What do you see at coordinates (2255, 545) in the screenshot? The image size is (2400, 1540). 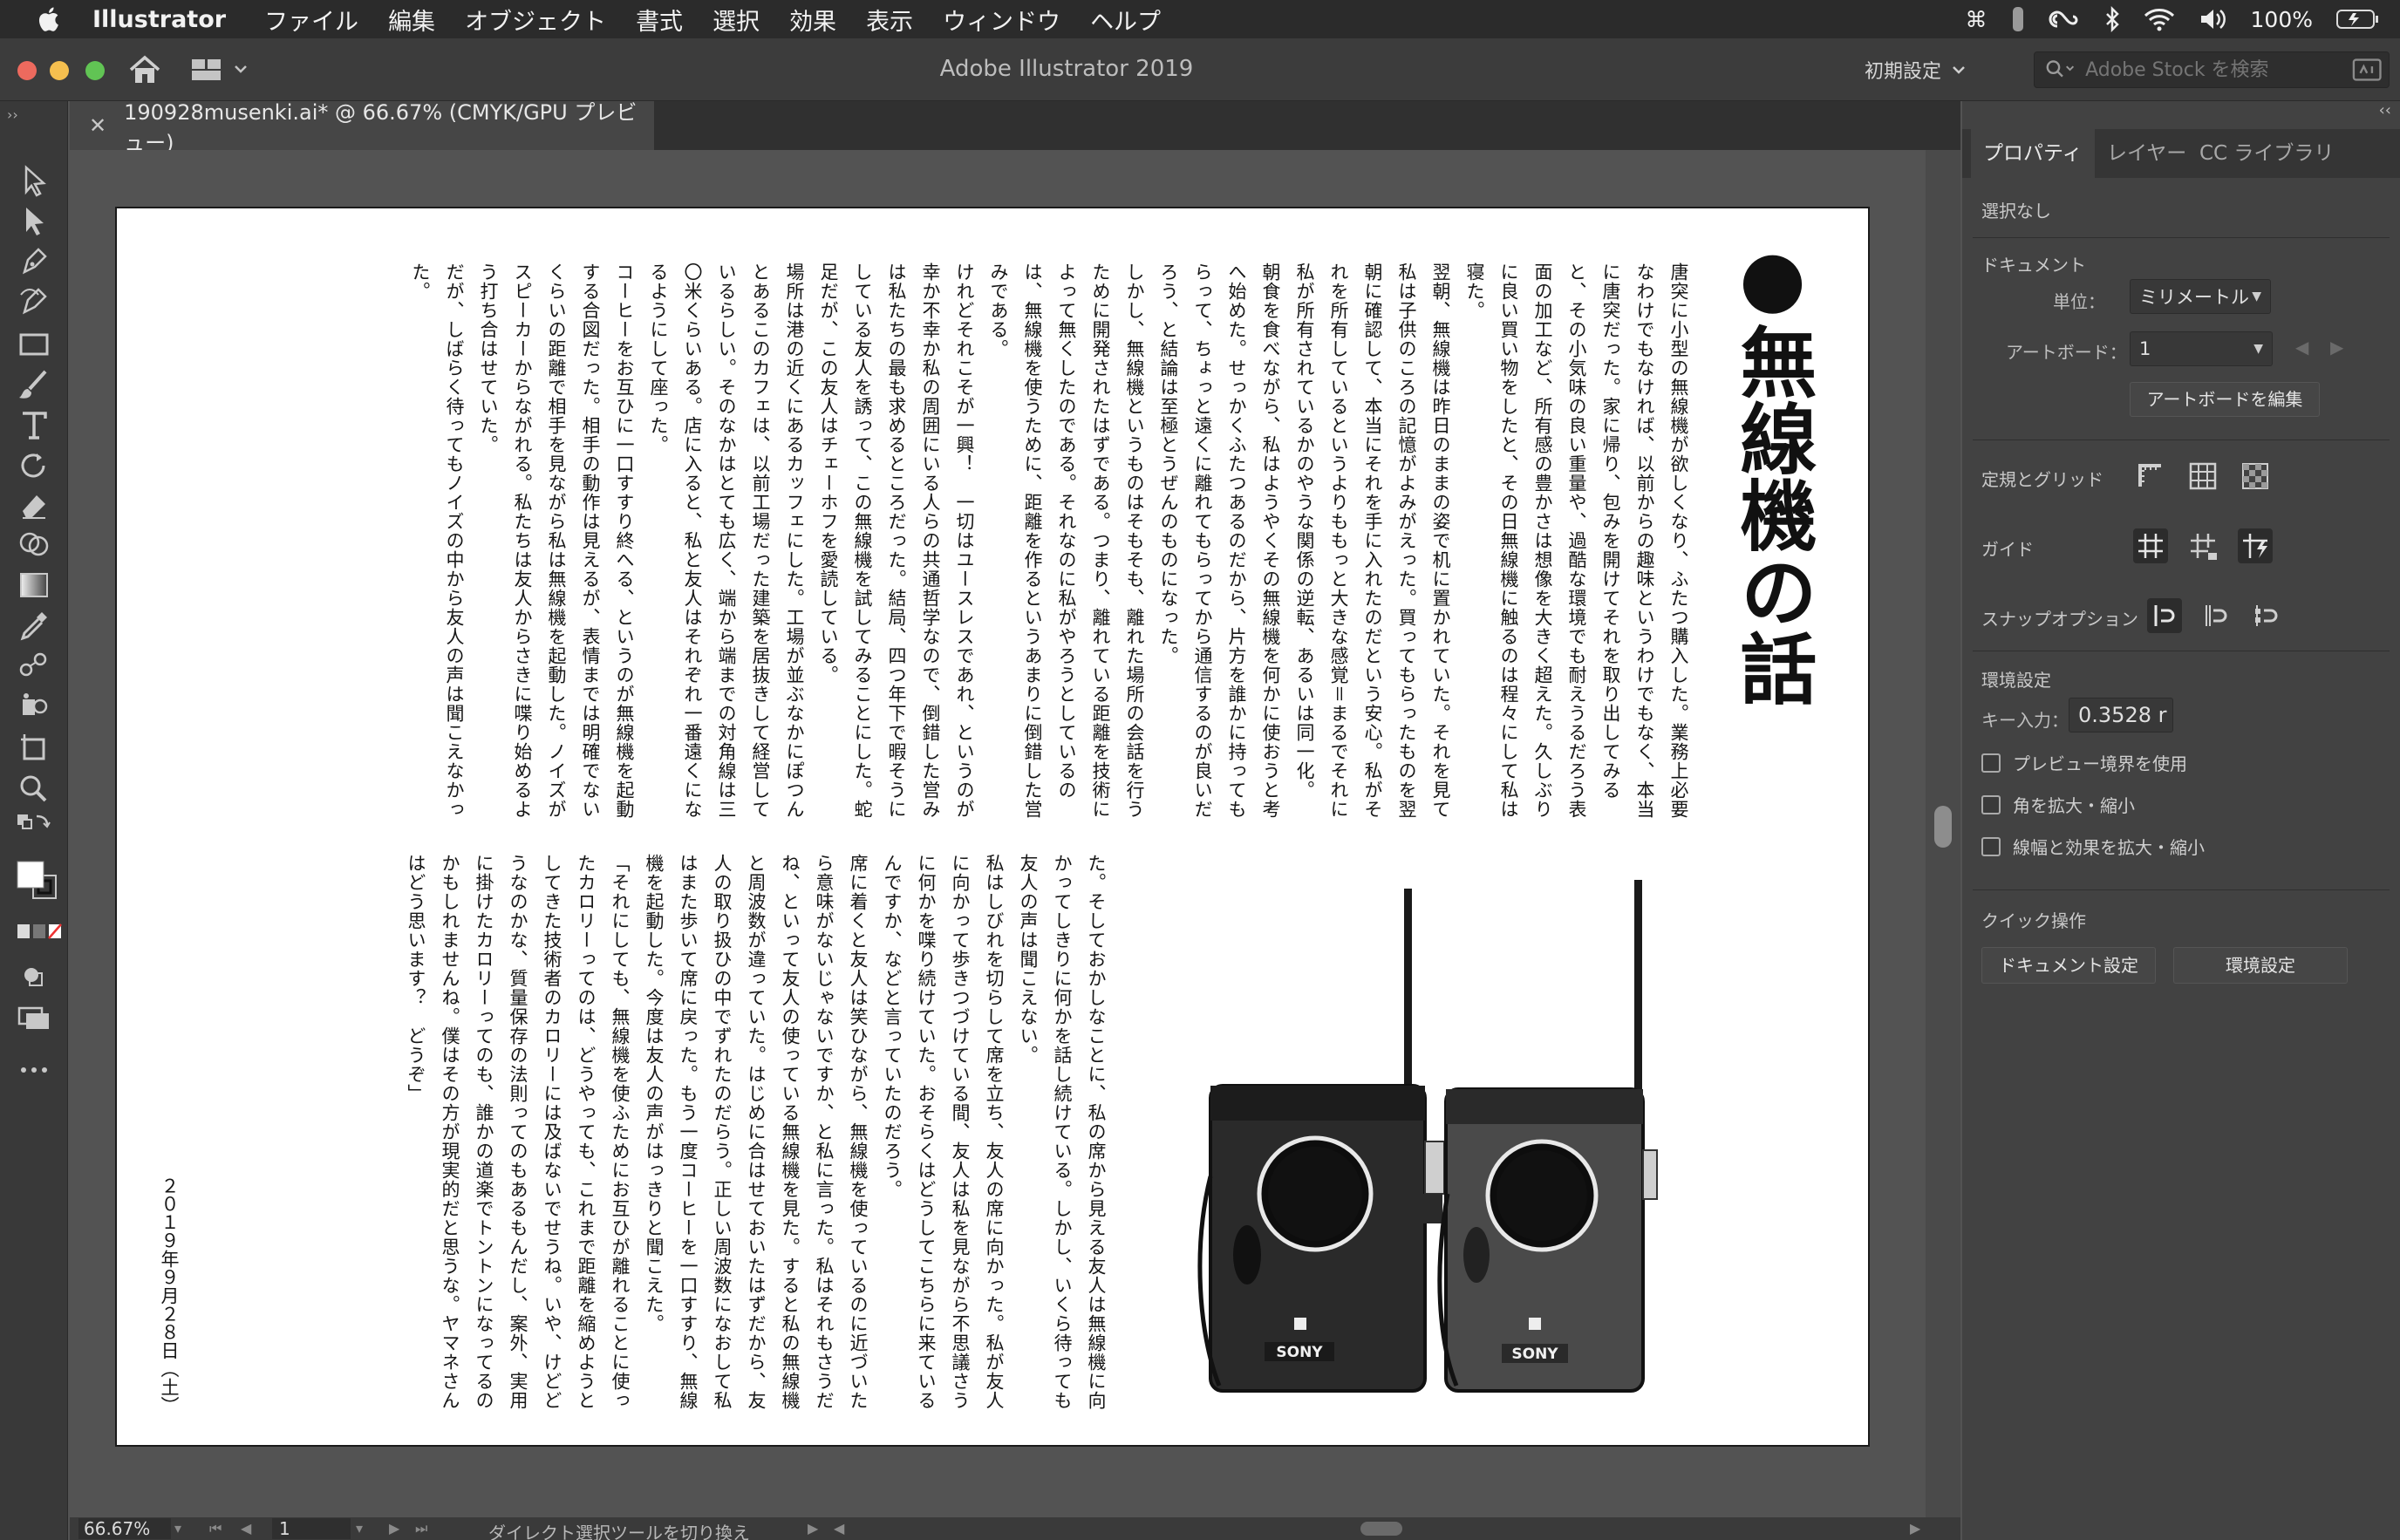 I see `smart-guides-icon` at bounding box center [2255, 545].